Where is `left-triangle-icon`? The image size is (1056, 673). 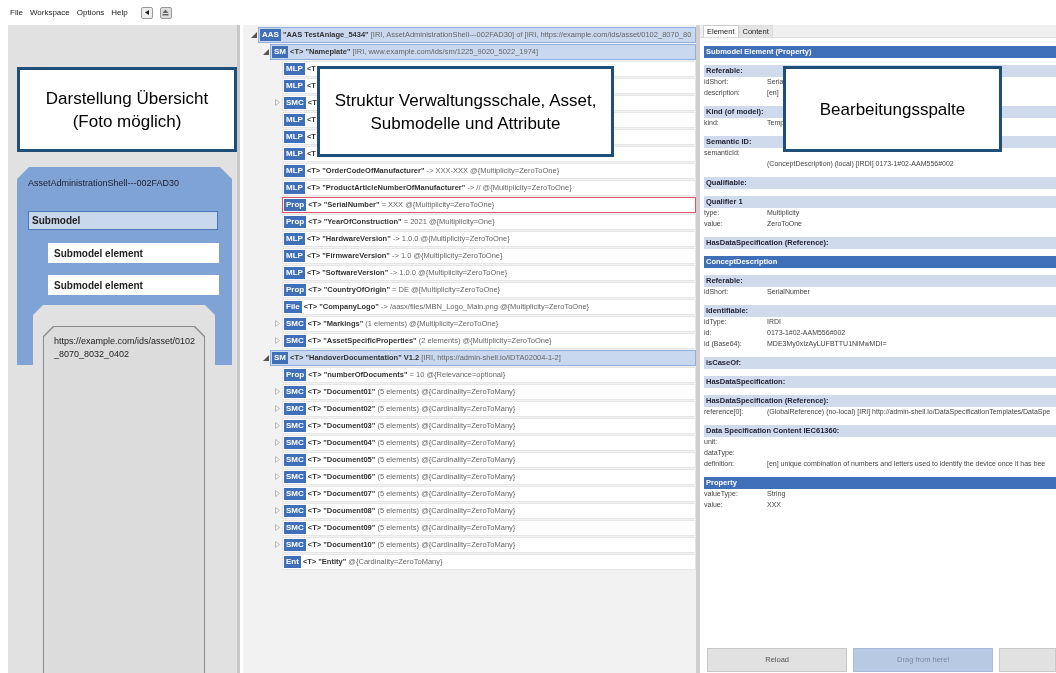 left-triangle-icon is located at coordinates (146, 12).